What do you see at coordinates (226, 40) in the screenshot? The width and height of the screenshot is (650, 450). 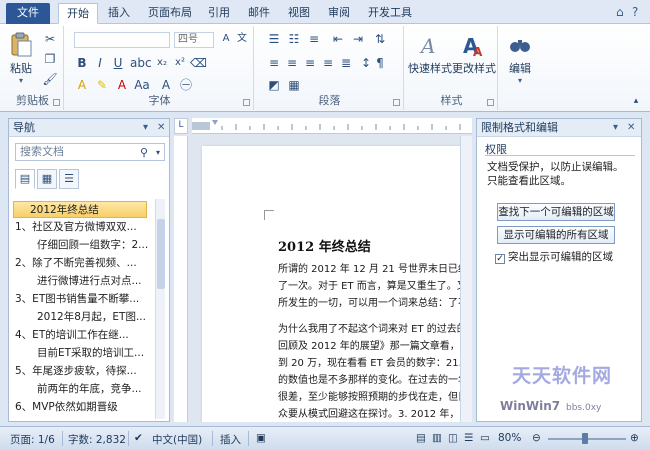 I see `grow-font-icon: A` at bounding box center [226, 40].